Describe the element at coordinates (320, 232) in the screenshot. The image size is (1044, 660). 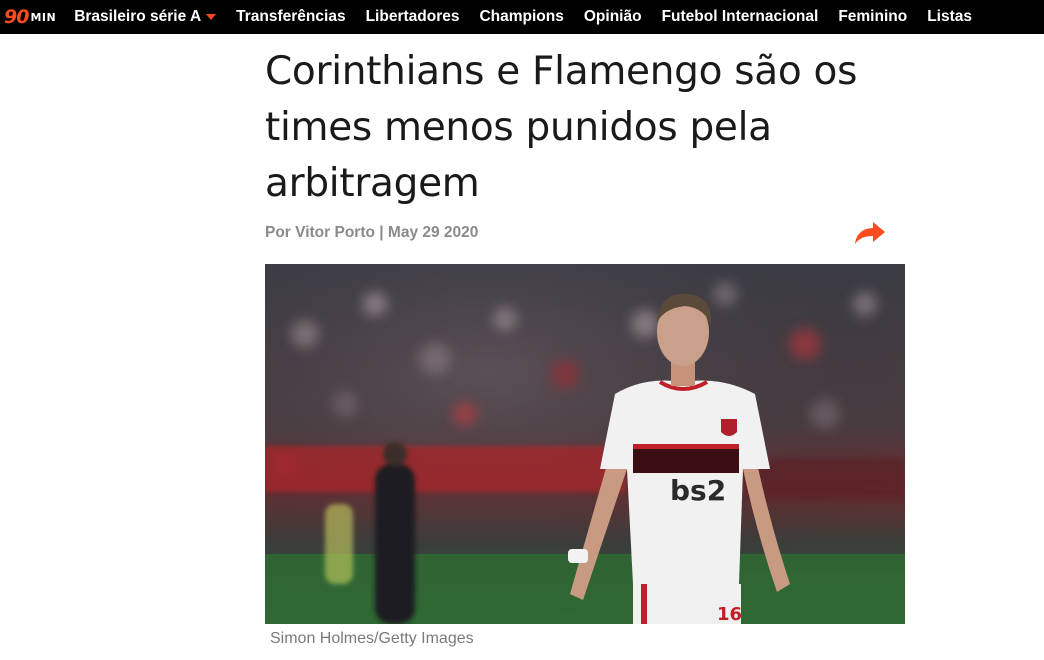
I see `byline-author: Por Vitor Porto` at that location.